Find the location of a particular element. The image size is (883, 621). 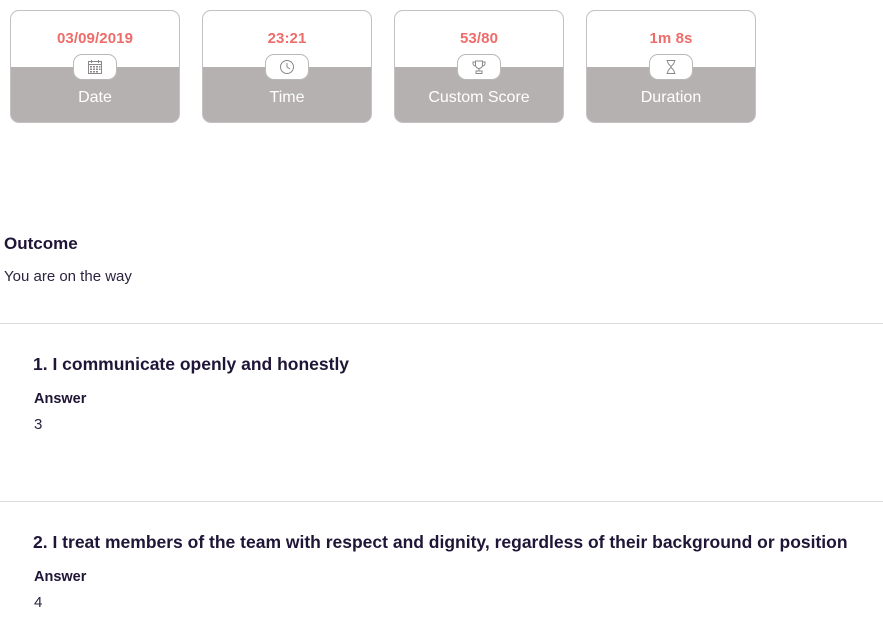

answer-value: 3 is located at coordinates (38, 424).